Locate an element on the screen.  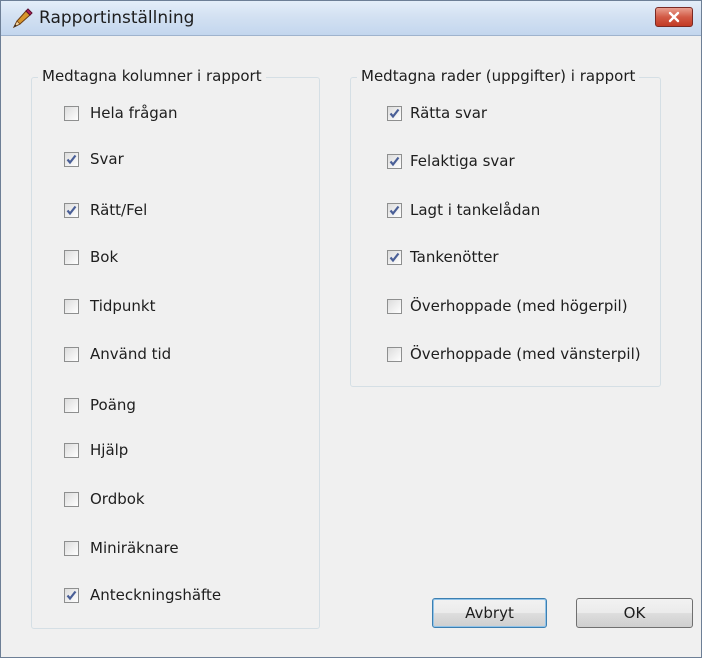
checkbox-label: Tidpunkt is located at coordinates (123, 306).